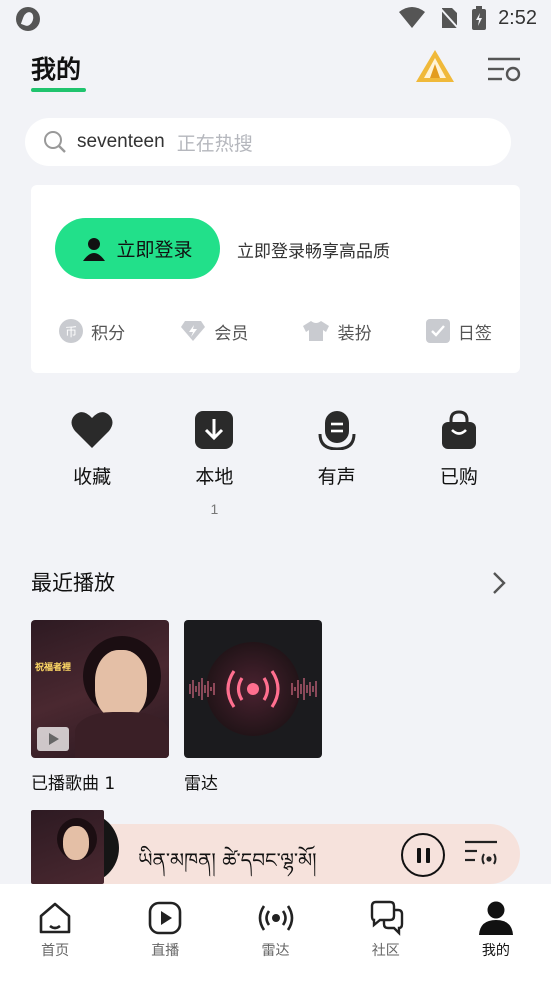  I want to click on cover-art-face, so click(76, 843).